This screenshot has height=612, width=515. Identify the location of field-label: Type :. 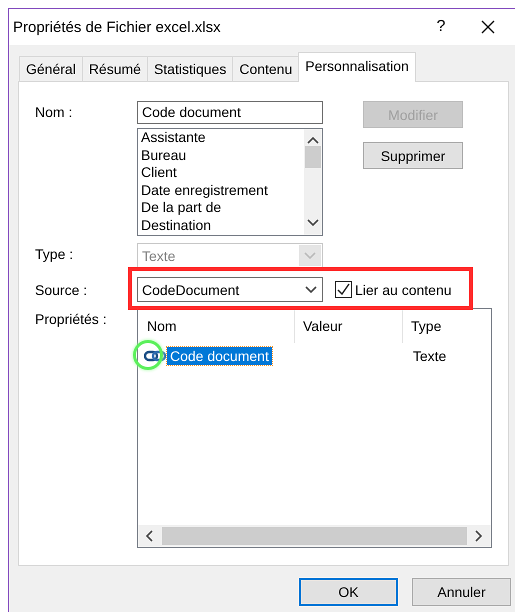
(54, 254).